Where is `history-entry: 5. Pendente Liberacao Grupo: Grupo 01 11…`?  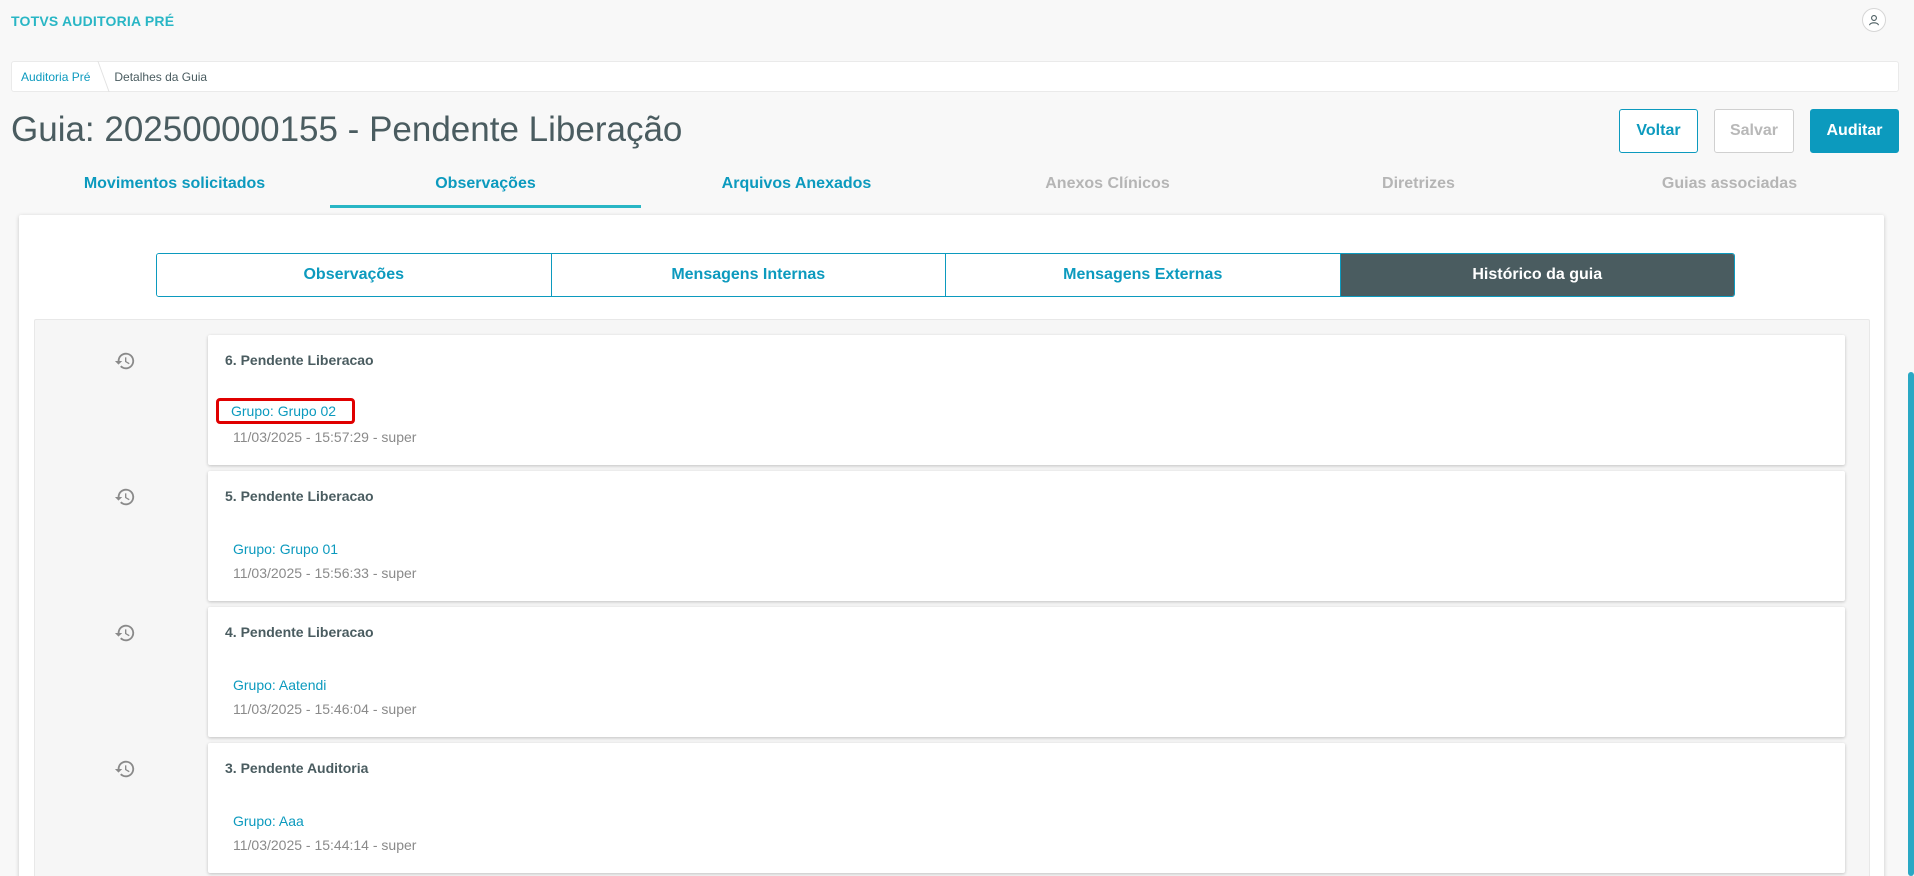
history-entry: 5. Pendente Liberacao Grupo: Grupo 01 11… is located at coordinates (1026, 536).